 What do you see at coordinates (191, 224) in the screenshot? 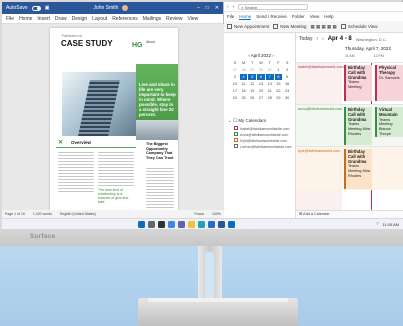
I see `file-explorer-icon` at bounding box center [191, 224].